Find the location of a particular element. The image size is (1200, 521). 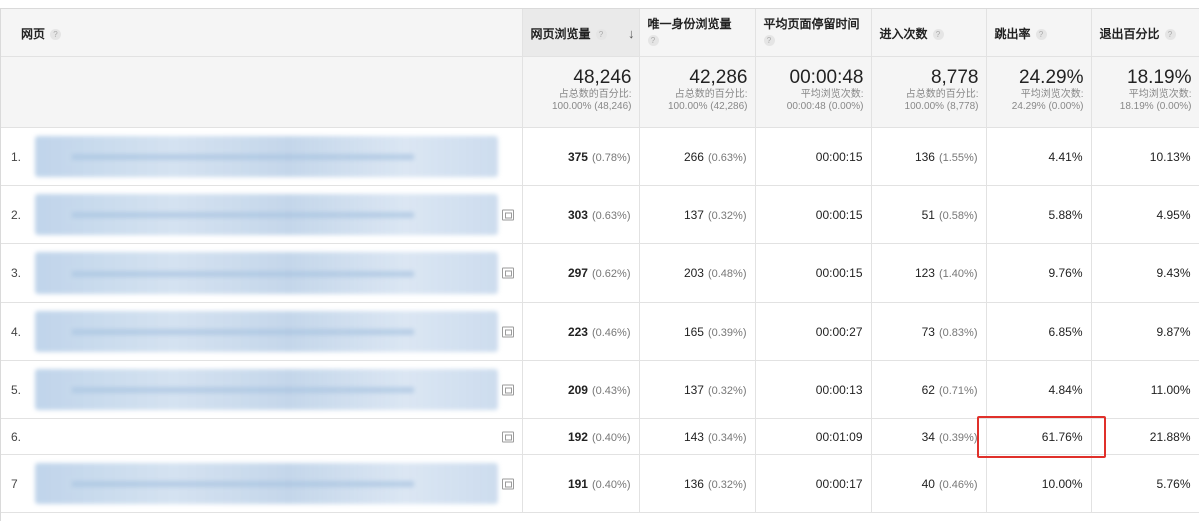

total-detail: 00:00:48 (0.00%) is located at coordinates (825, 106).